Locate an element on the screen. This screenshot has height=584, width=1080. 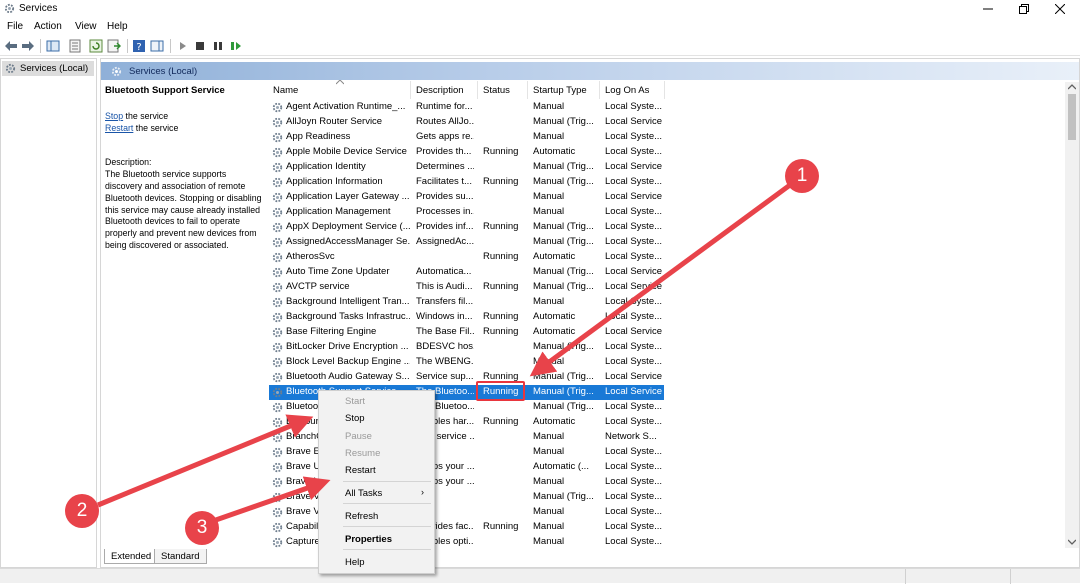
tree-item-services-local: Services (Local) is located at coordinates (48, 68).